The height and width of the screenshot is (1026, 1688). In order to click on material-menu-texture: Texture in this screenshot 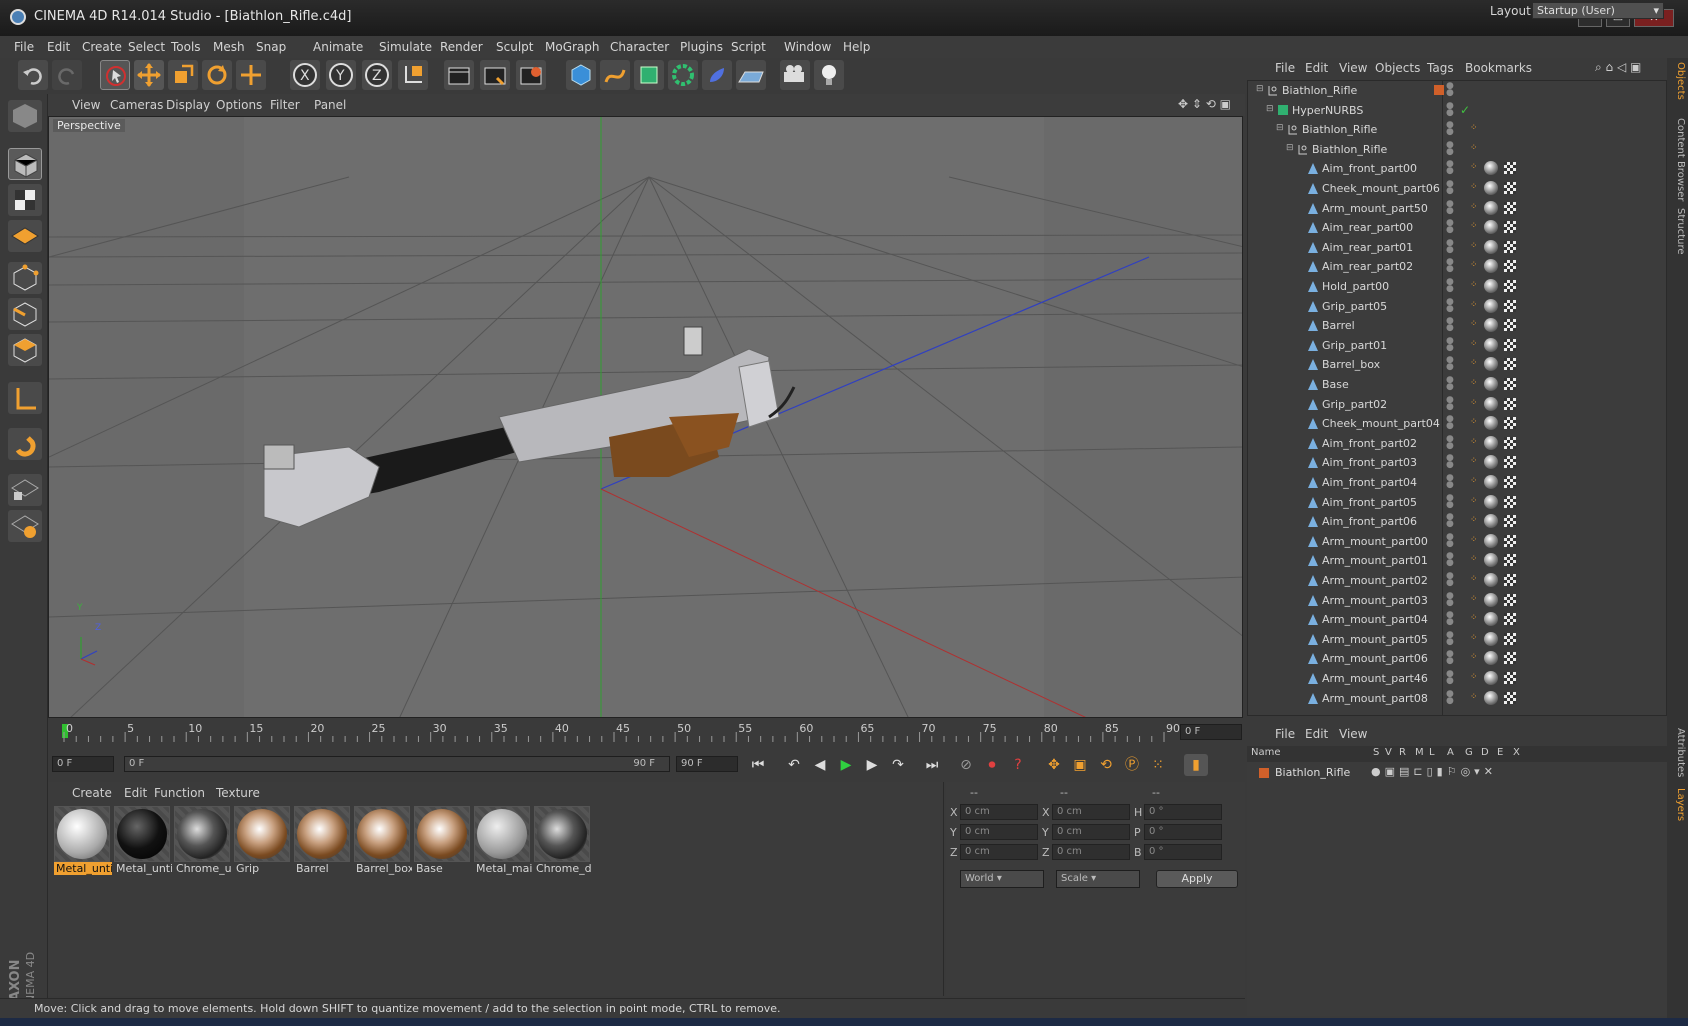, I will do `click(238, 793)`.